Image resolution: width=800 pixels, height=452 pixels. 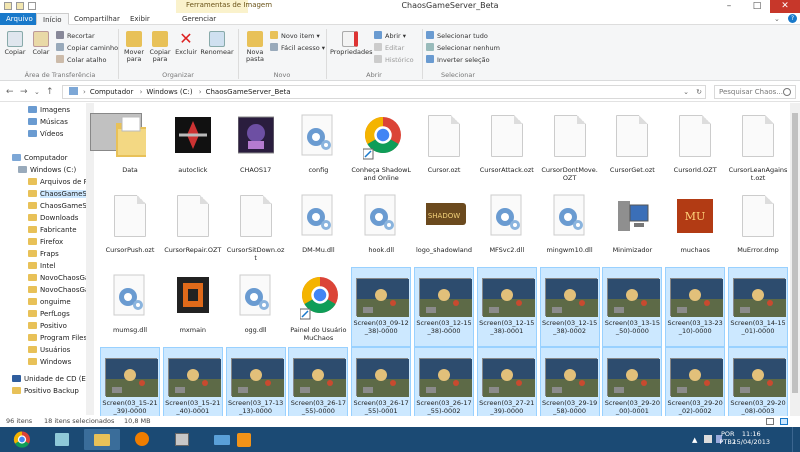 What do you see at coordinates (182, 439) in the screenshot?
I see `app-taskbar-icon` at bounding box center [182, 439].